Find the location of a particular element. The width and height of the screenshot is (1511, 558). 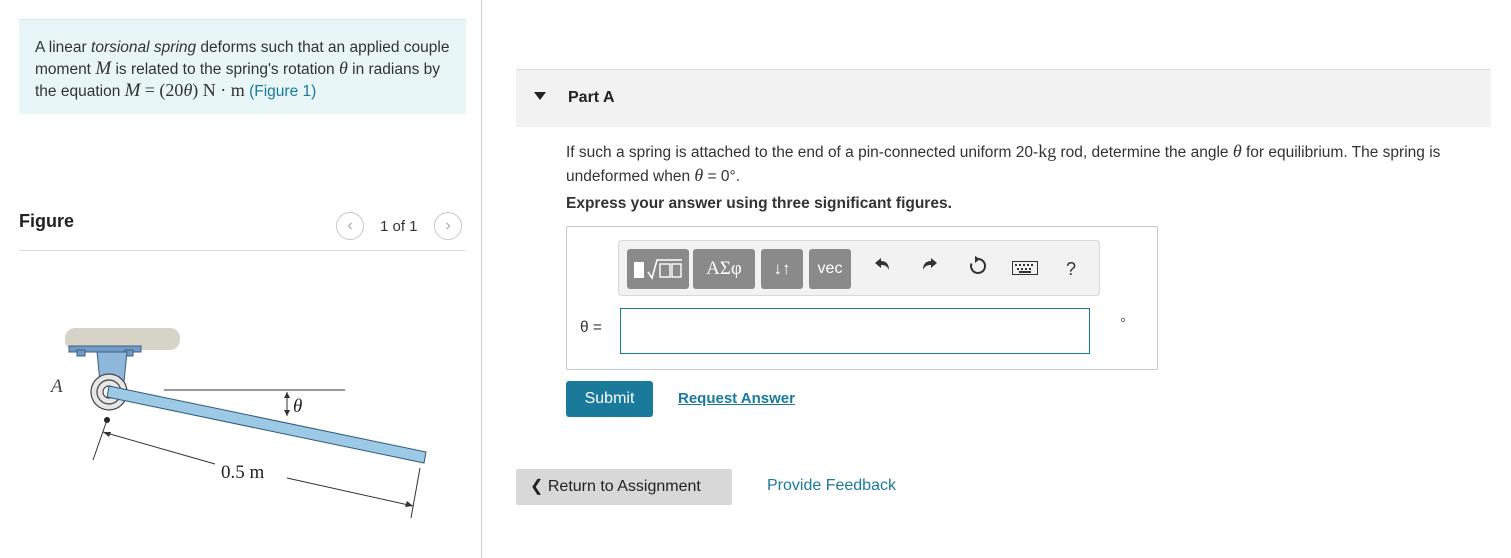

return-to-assignment-button: ❮ Return to Assignment is located at coordinates (624, 487).